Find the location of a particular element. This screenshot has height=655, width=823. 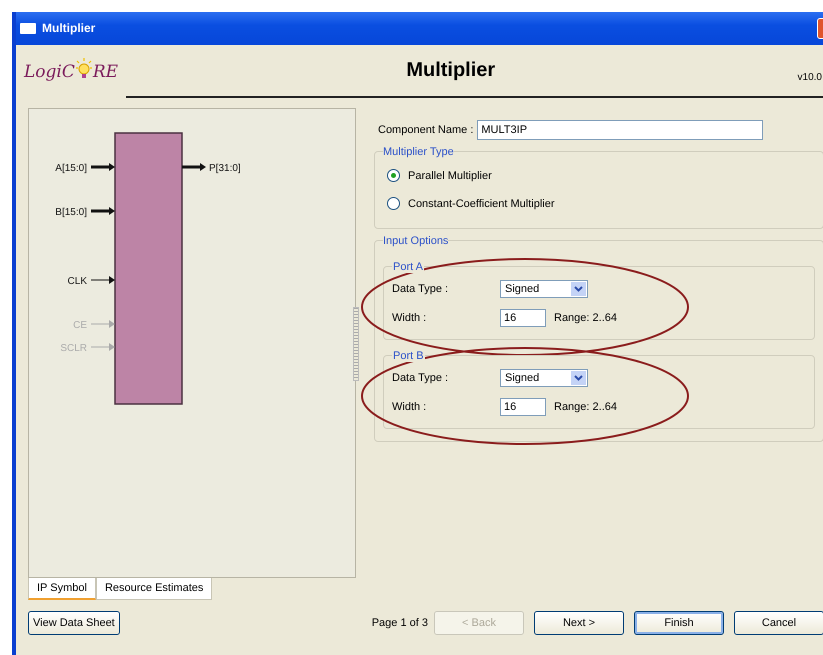

wizard-button: Finish is located at coordinates (679, 623).